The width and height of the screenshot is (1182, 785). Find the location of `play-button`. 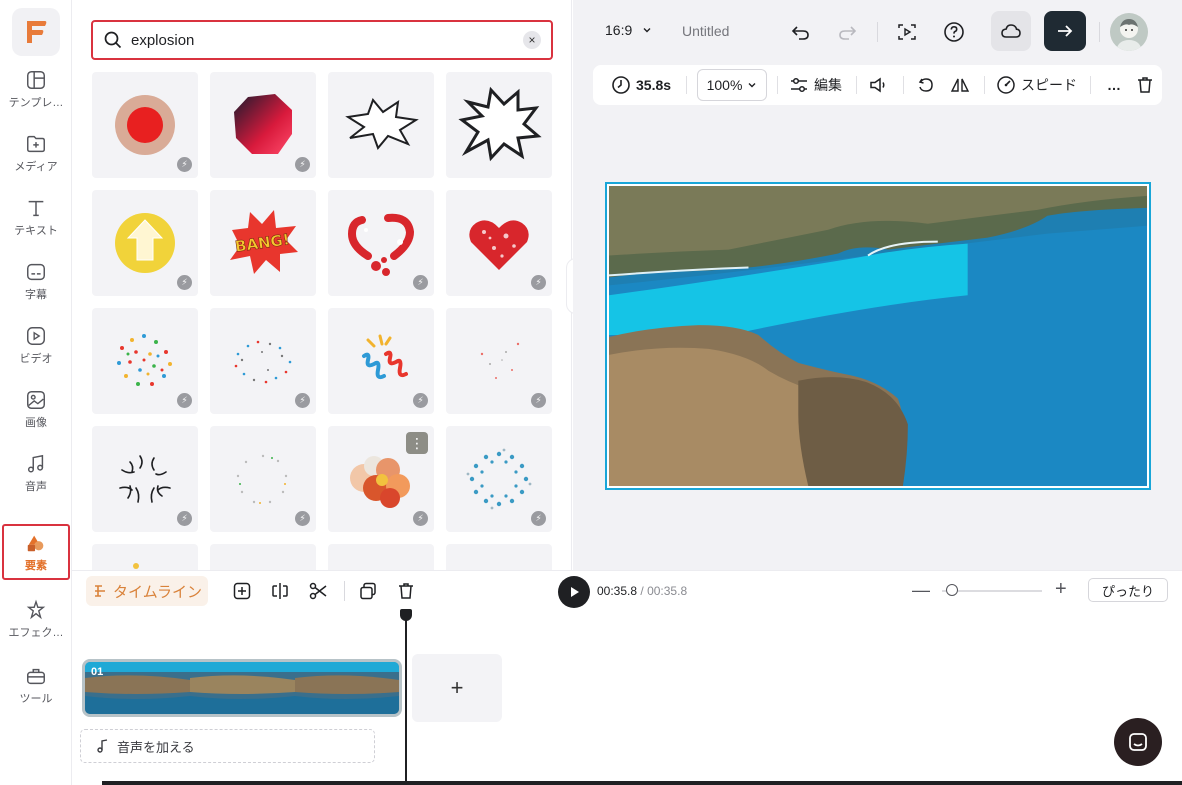

play-button is located at coordinates (574, 592).